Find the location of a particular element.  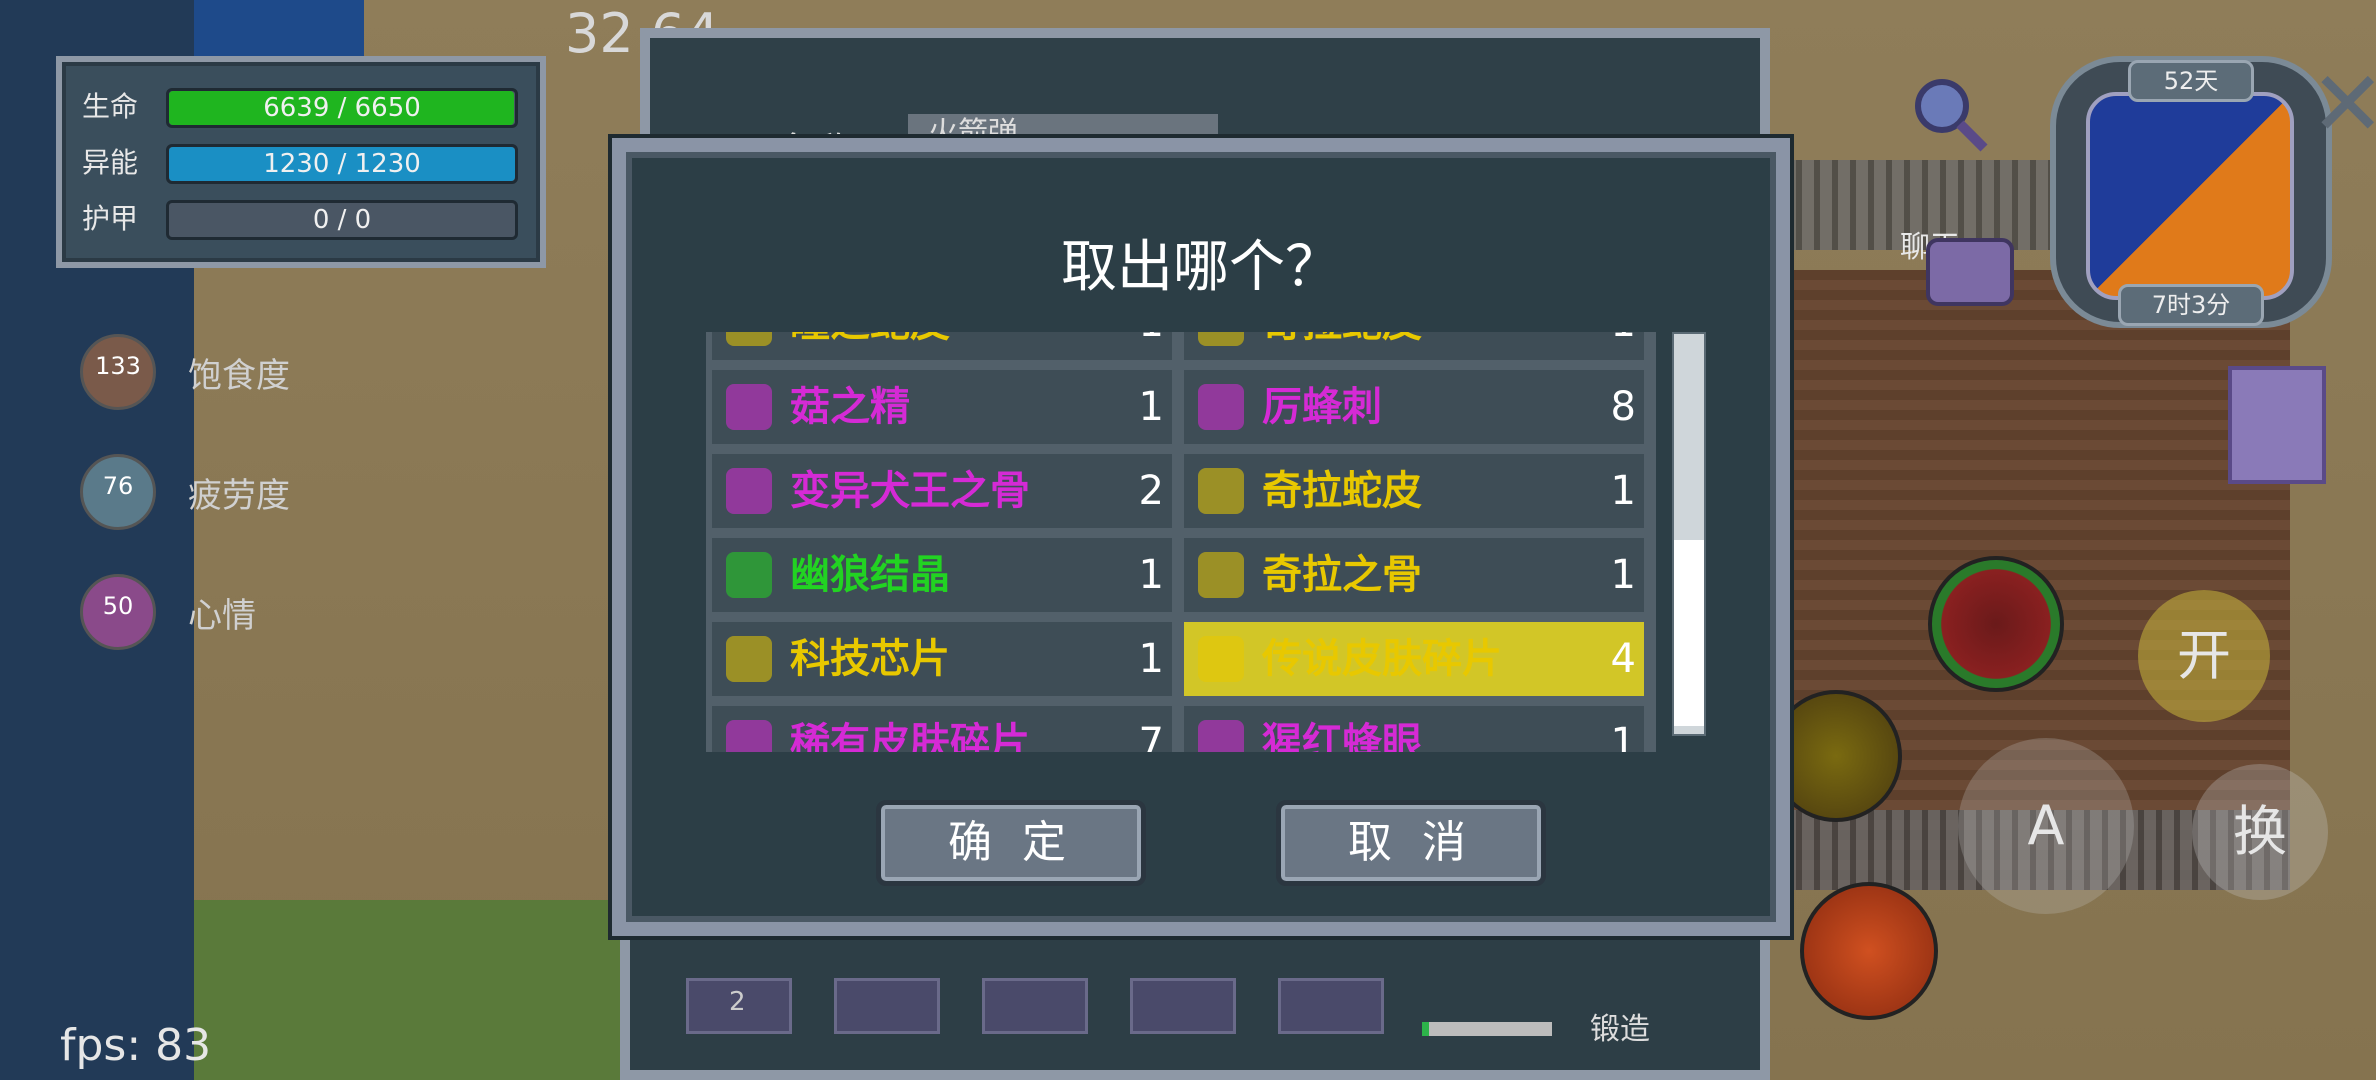

list-item: 猩红蜂眼 1 is located at coordinates (1414, 729).